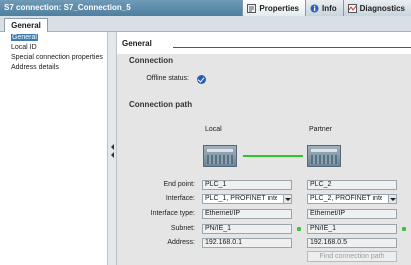 Image resolution: width=411 pixels, height=265 pixels. Describe the element at coordinates (247, 185) in the screenshot. I see `local-end-point-field: PLC_1` at that location.